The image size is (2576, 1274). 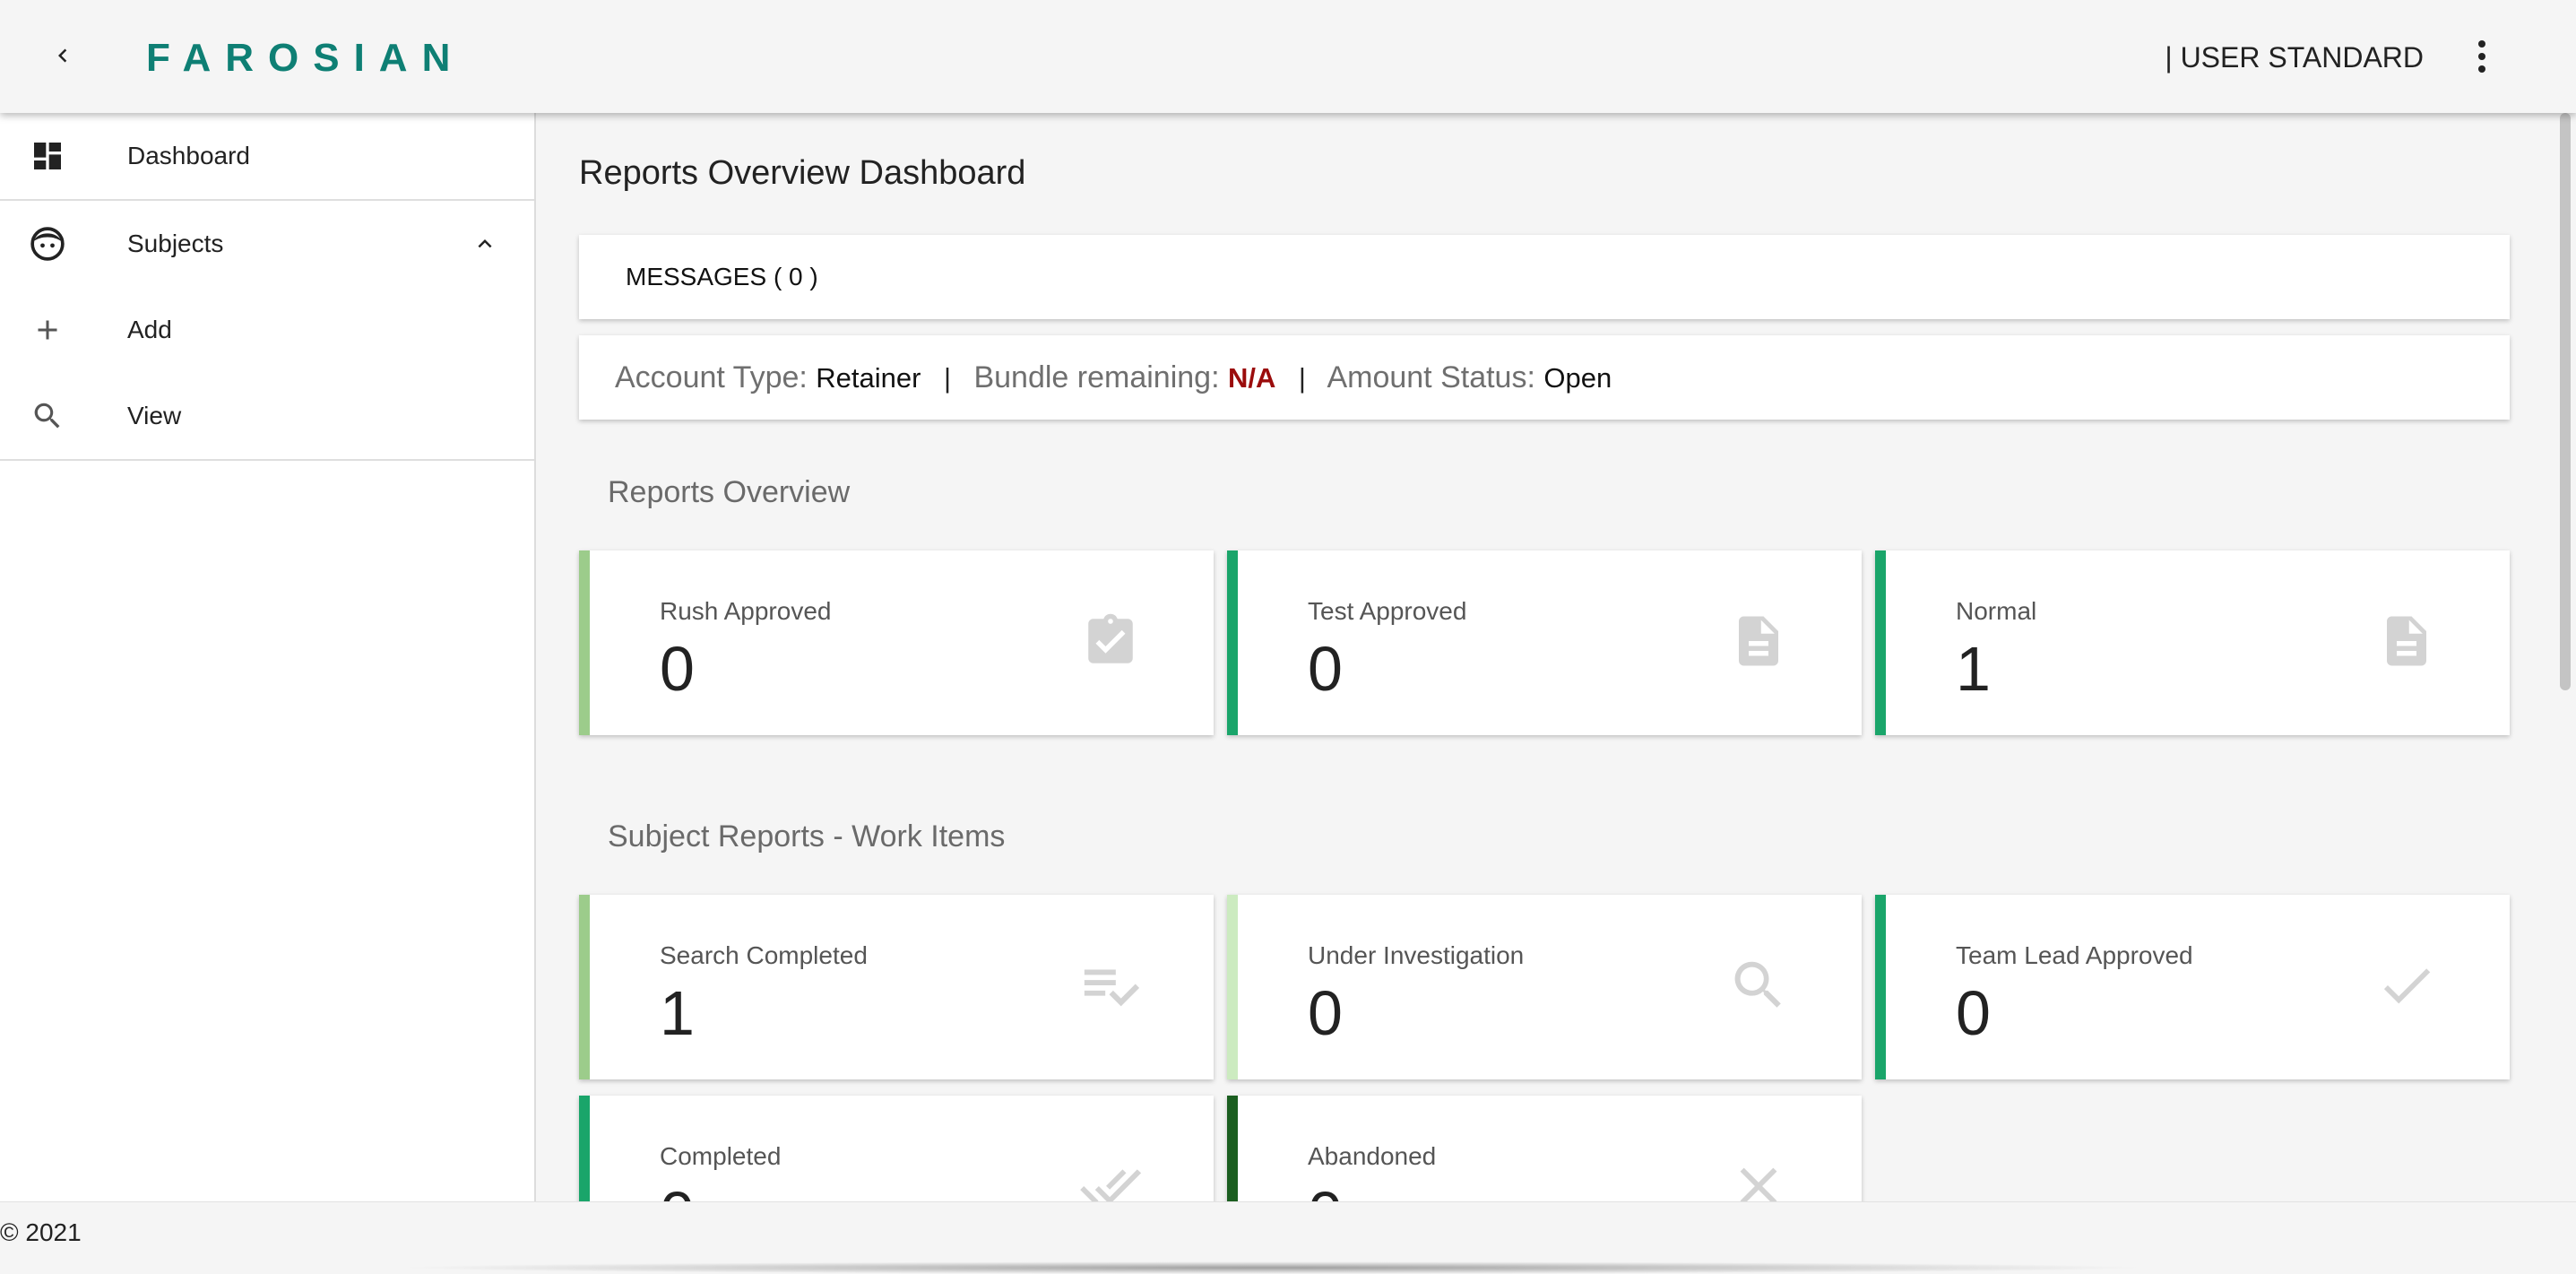 What do you see at coordinates (1544, 642) in the screenshot?
I see `card-test-approved: Test Approved 0` at bounding box center [1544, 642].